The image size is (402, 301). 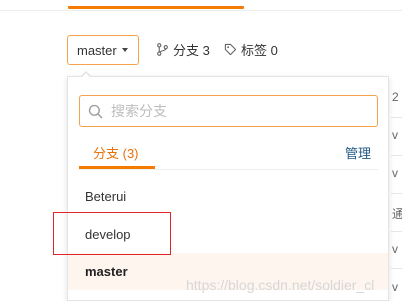 What do you see at coordinates (397, 214) in the screenshot?
I see `background-fragment: 通` at bounding box center [397, 214].